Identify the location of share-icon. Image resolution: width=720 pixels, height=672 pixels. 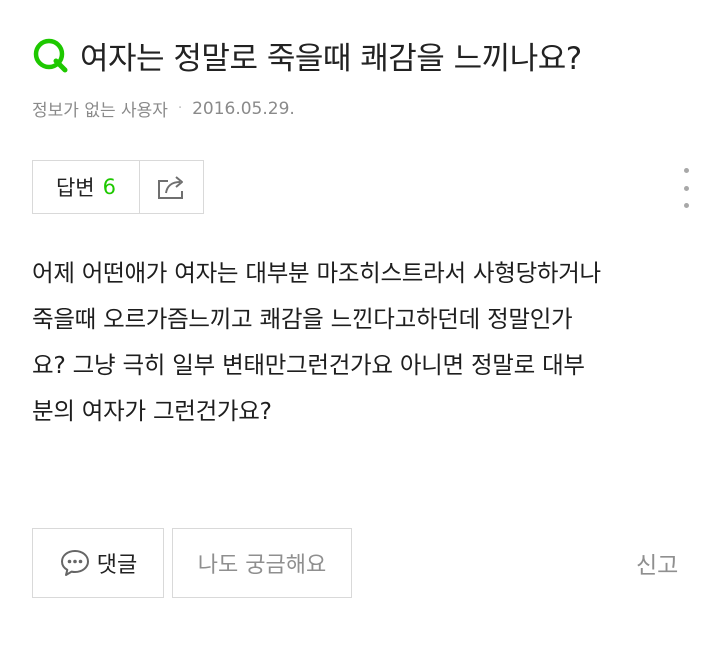
(170, 187).